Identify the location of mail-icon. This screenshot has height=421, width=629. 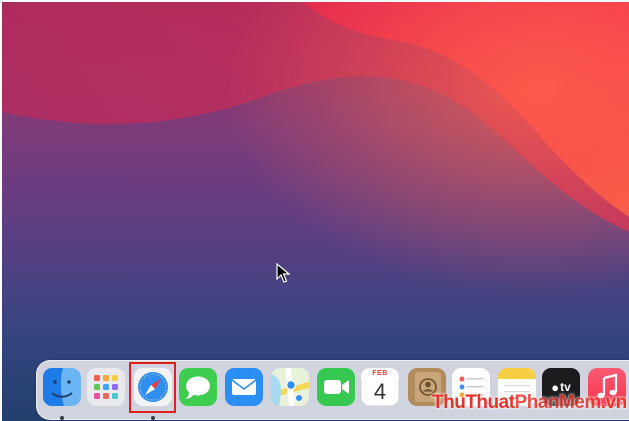
(244, 387).